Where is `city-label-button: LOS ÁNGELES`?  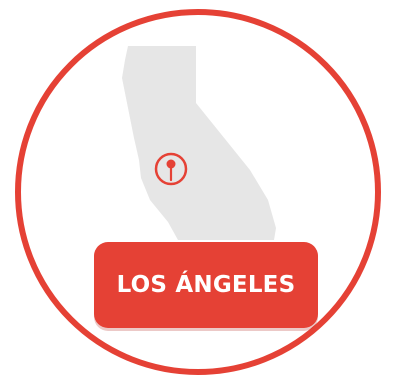
city-label-button: LOS ÁNGELES is located at coordinates (206, 285).